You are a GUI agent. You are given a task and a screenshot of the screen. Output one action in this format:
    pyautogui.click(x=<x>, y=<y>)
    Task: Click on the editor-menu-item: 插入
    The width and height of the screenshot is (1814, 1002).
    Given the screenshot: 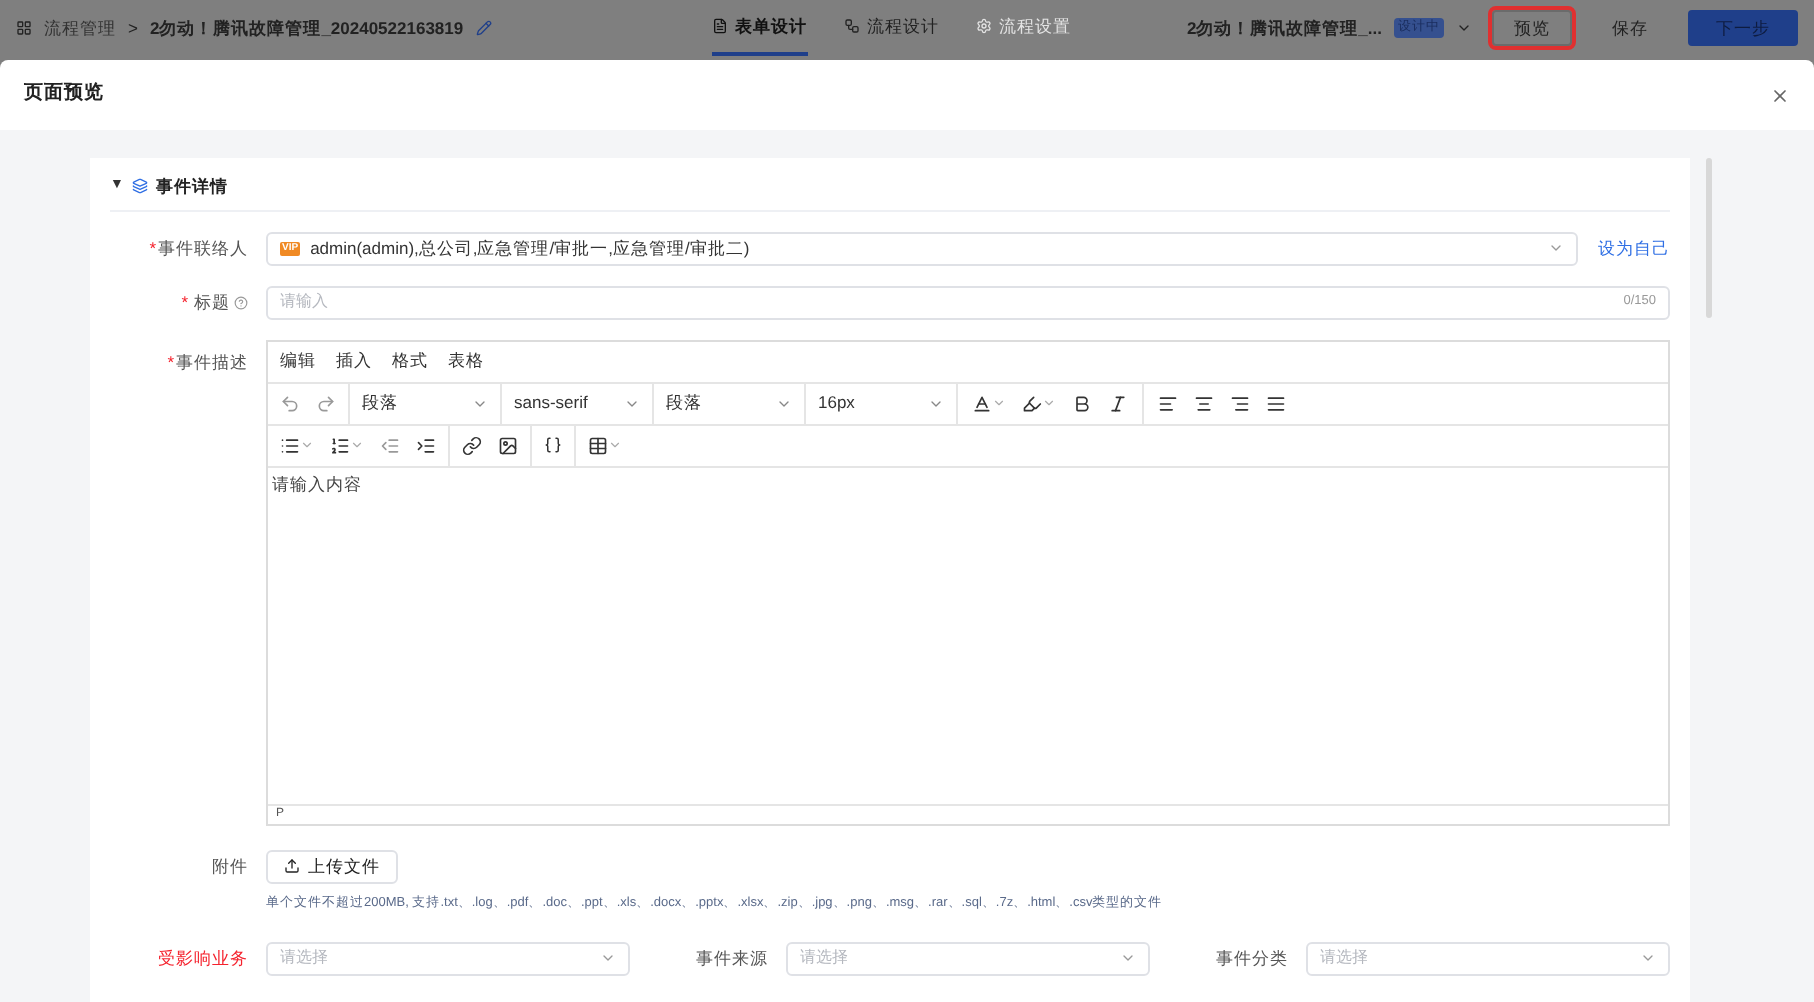 What is the action you would take?
    pyautogui.click(x=354, y=361)
    